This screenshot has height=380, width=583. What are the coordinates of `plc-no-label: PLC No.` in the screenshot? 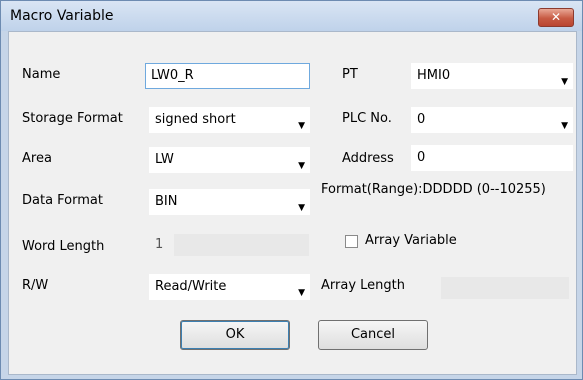 It's located at (367, 118).